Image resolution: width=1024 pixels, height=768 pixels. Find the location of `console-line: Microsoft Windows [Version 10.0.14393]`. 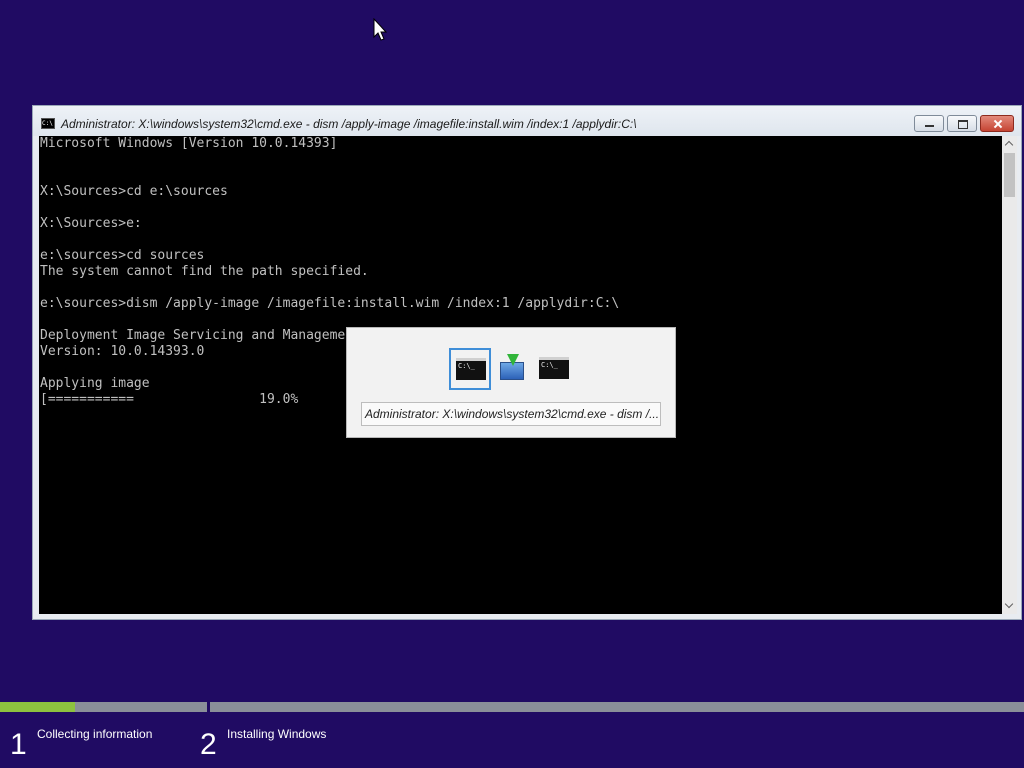

console-line: Microsoft Windows [Version 10.0.14393] is located at coordinates (189, 143).